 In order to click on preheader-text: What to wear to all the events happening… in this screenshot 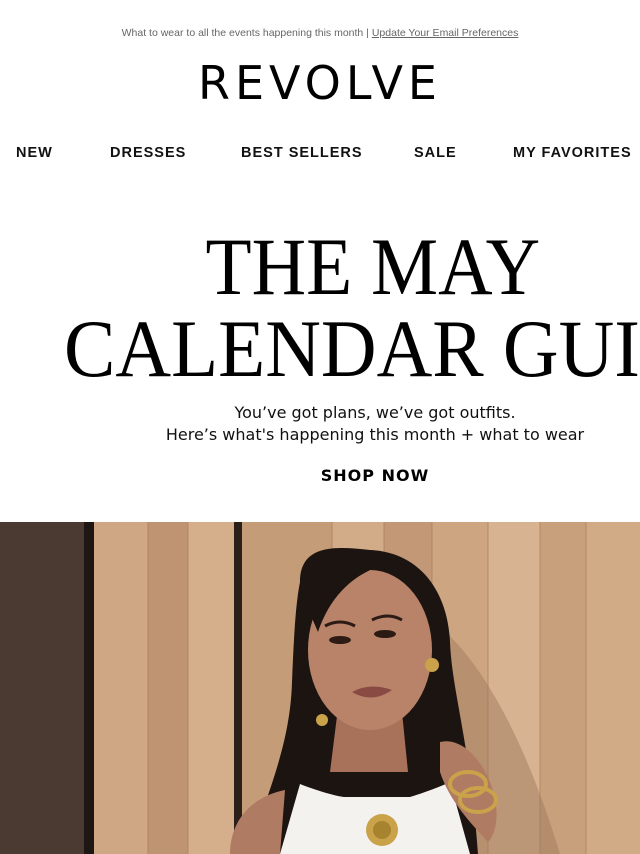, I will do `click(246, 33)`.